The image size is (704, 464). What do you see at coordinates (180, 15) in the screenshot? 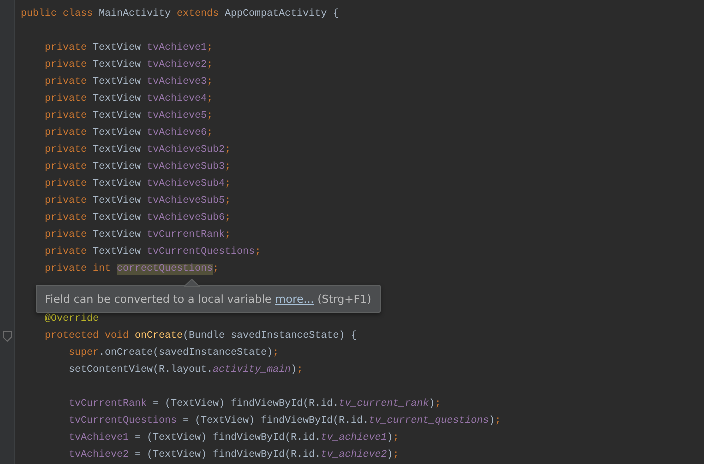
I see `code-line: public class MainActivity extends AppCompatActivity {` at bounding box center [180, 15].